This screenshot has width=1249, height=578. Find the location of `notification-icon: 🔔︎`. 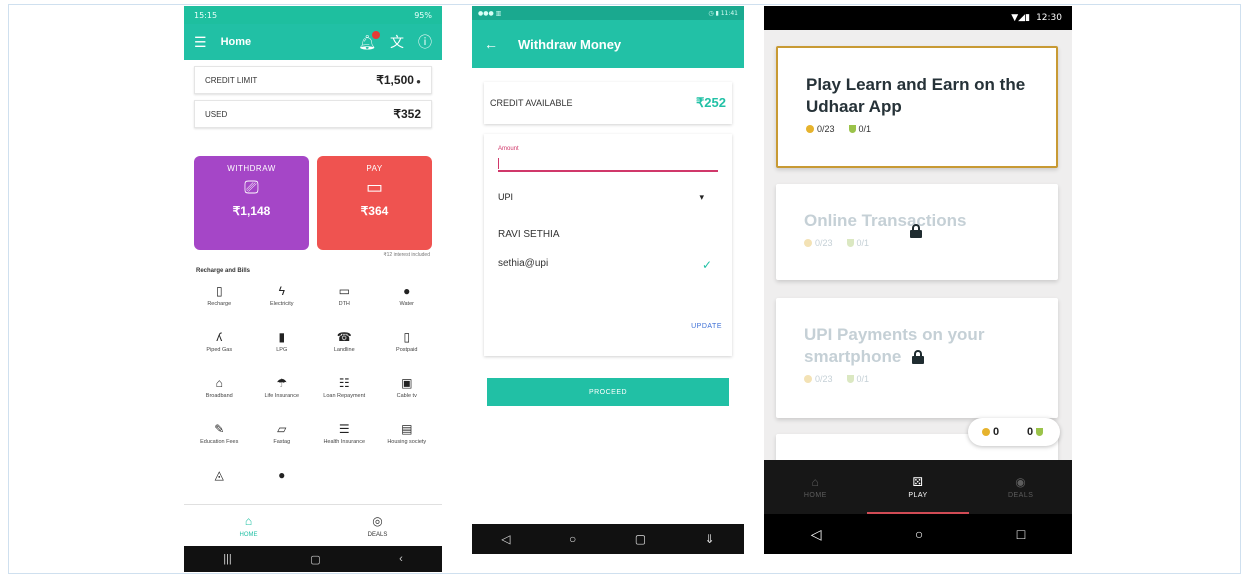

notification-icon: 🔔︎ is located at coordinates (369, 40).